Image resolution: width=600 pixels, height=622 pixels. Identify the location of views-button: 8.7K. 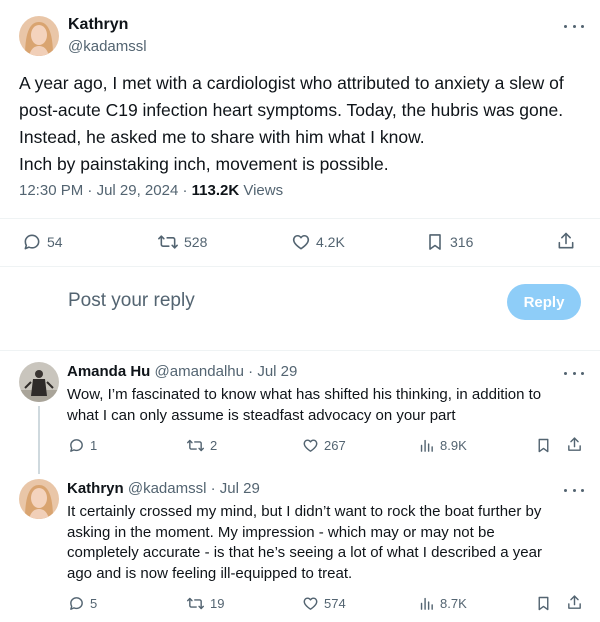
(442, 603).